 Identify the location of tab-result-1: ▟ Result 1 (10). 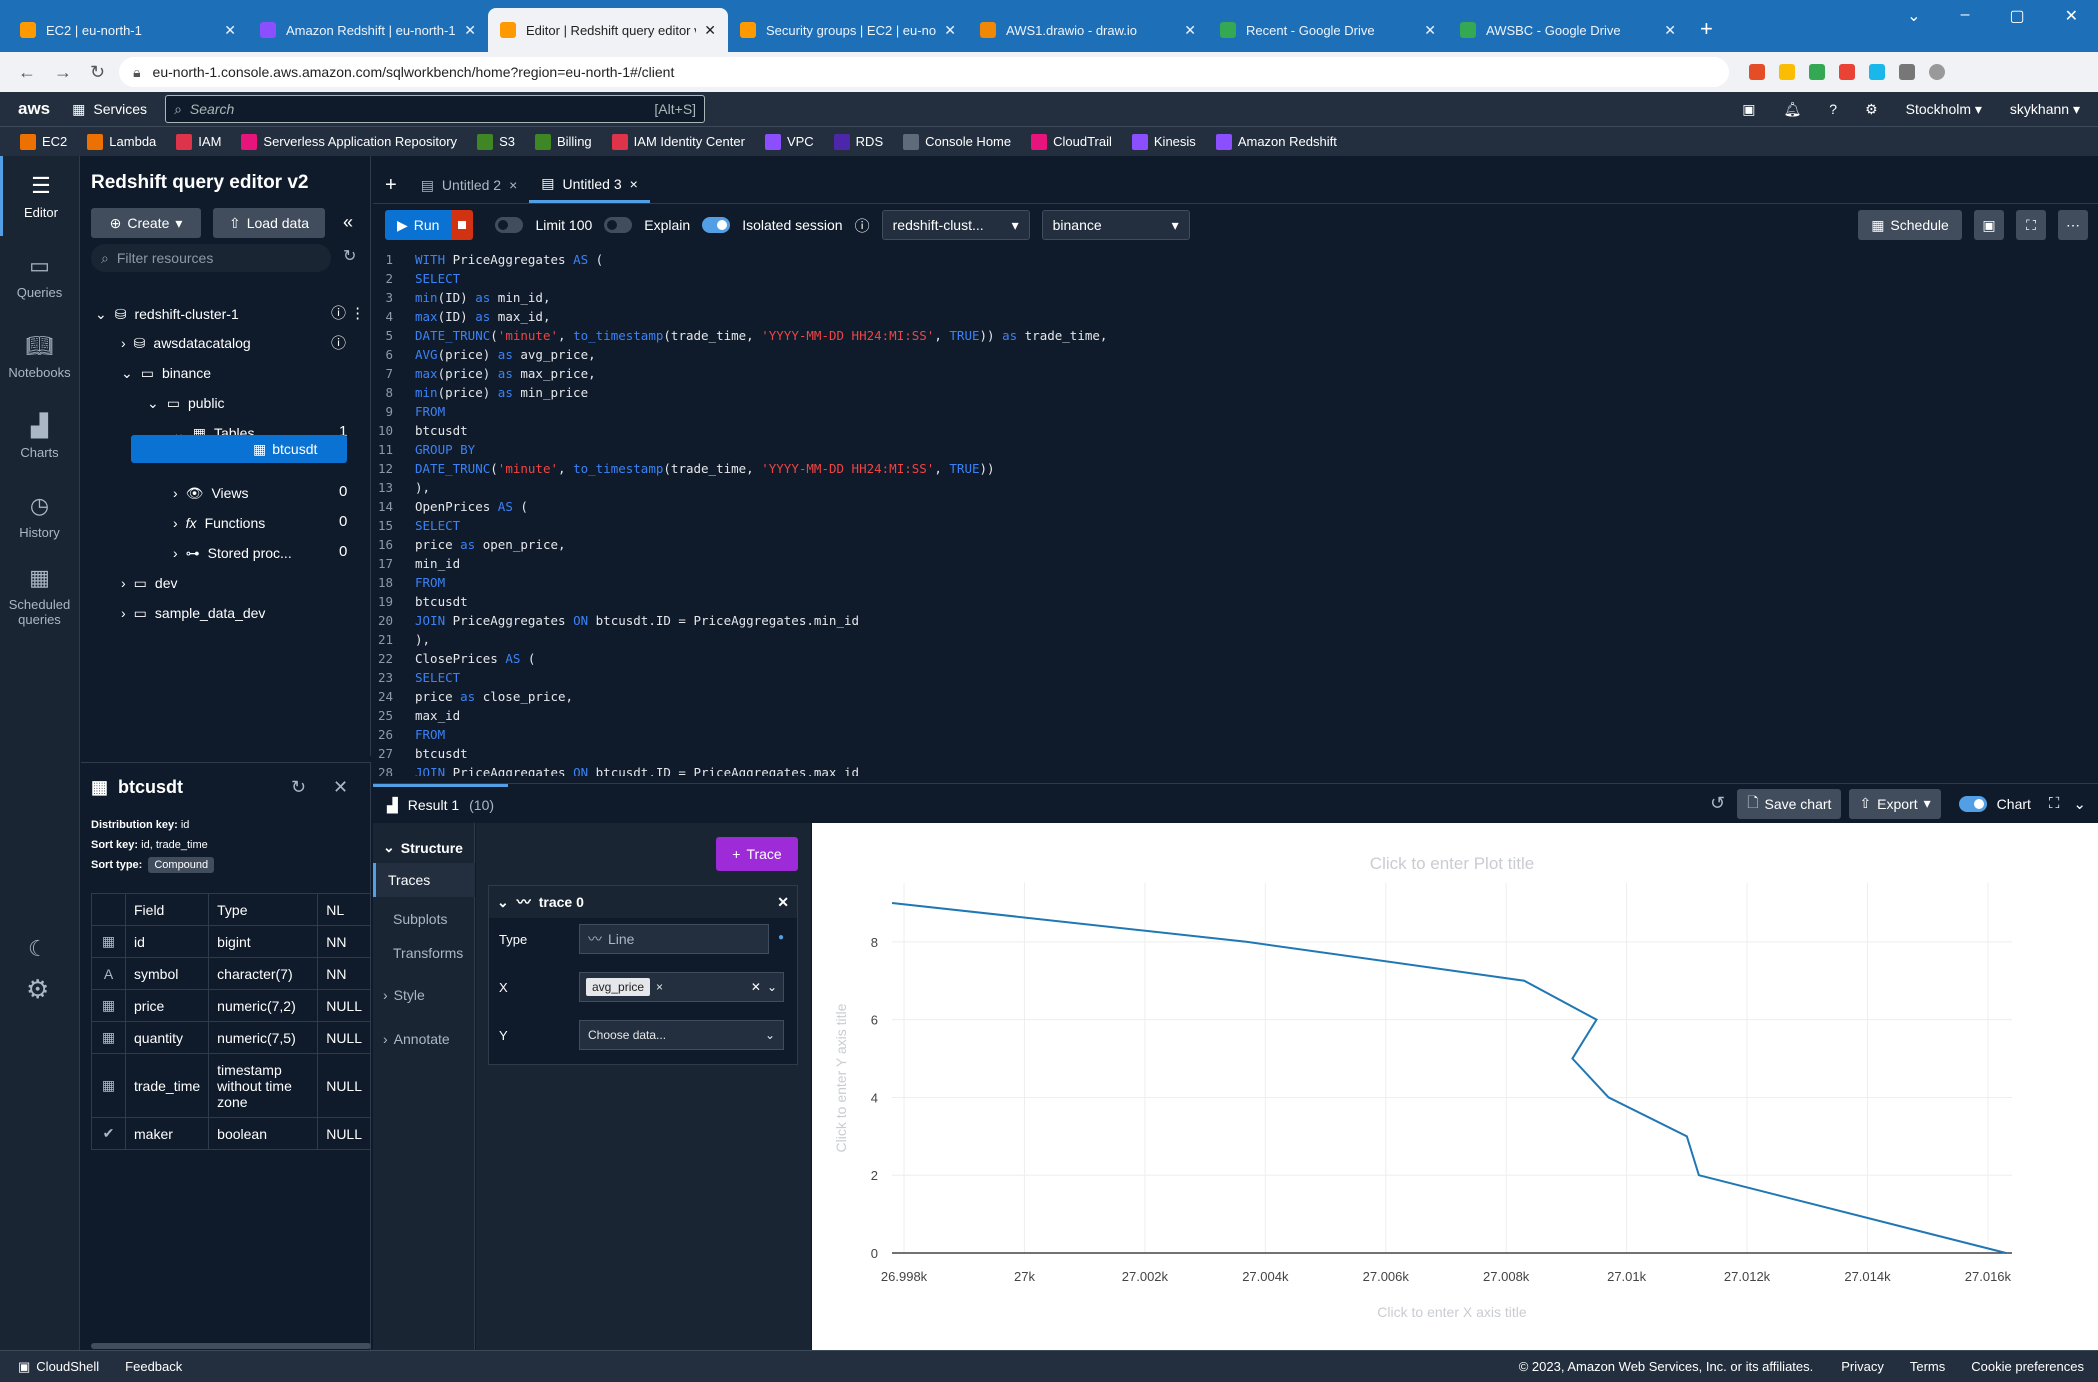
(441, 803).